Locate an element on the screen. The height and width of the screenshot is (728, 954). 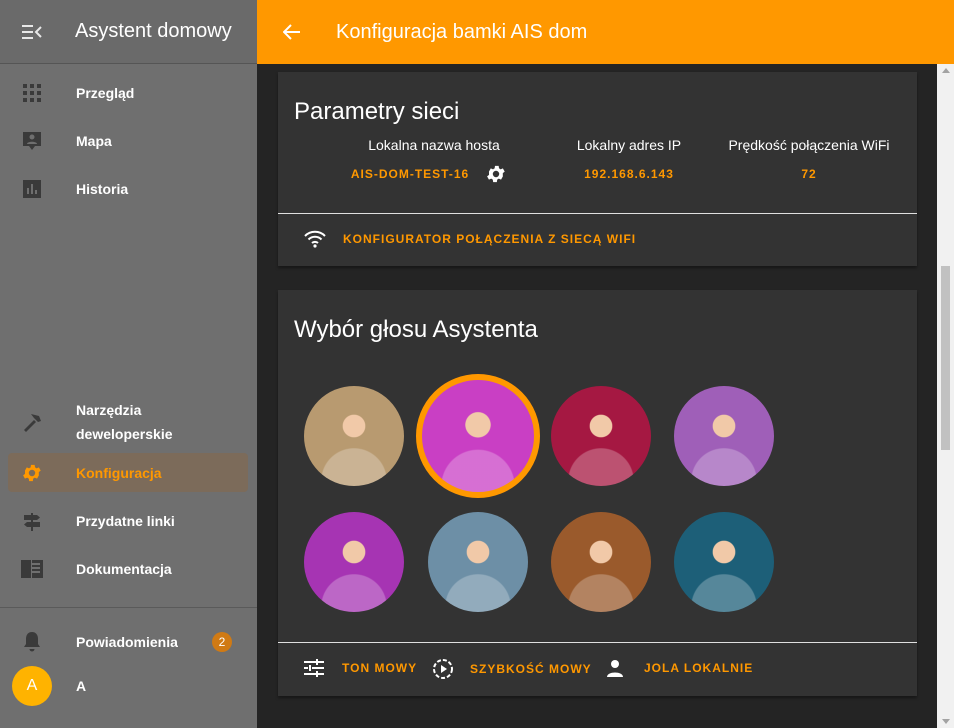
sidebar-item-konfiguracja: Konfiguracja is located at coordinates (128, 472).